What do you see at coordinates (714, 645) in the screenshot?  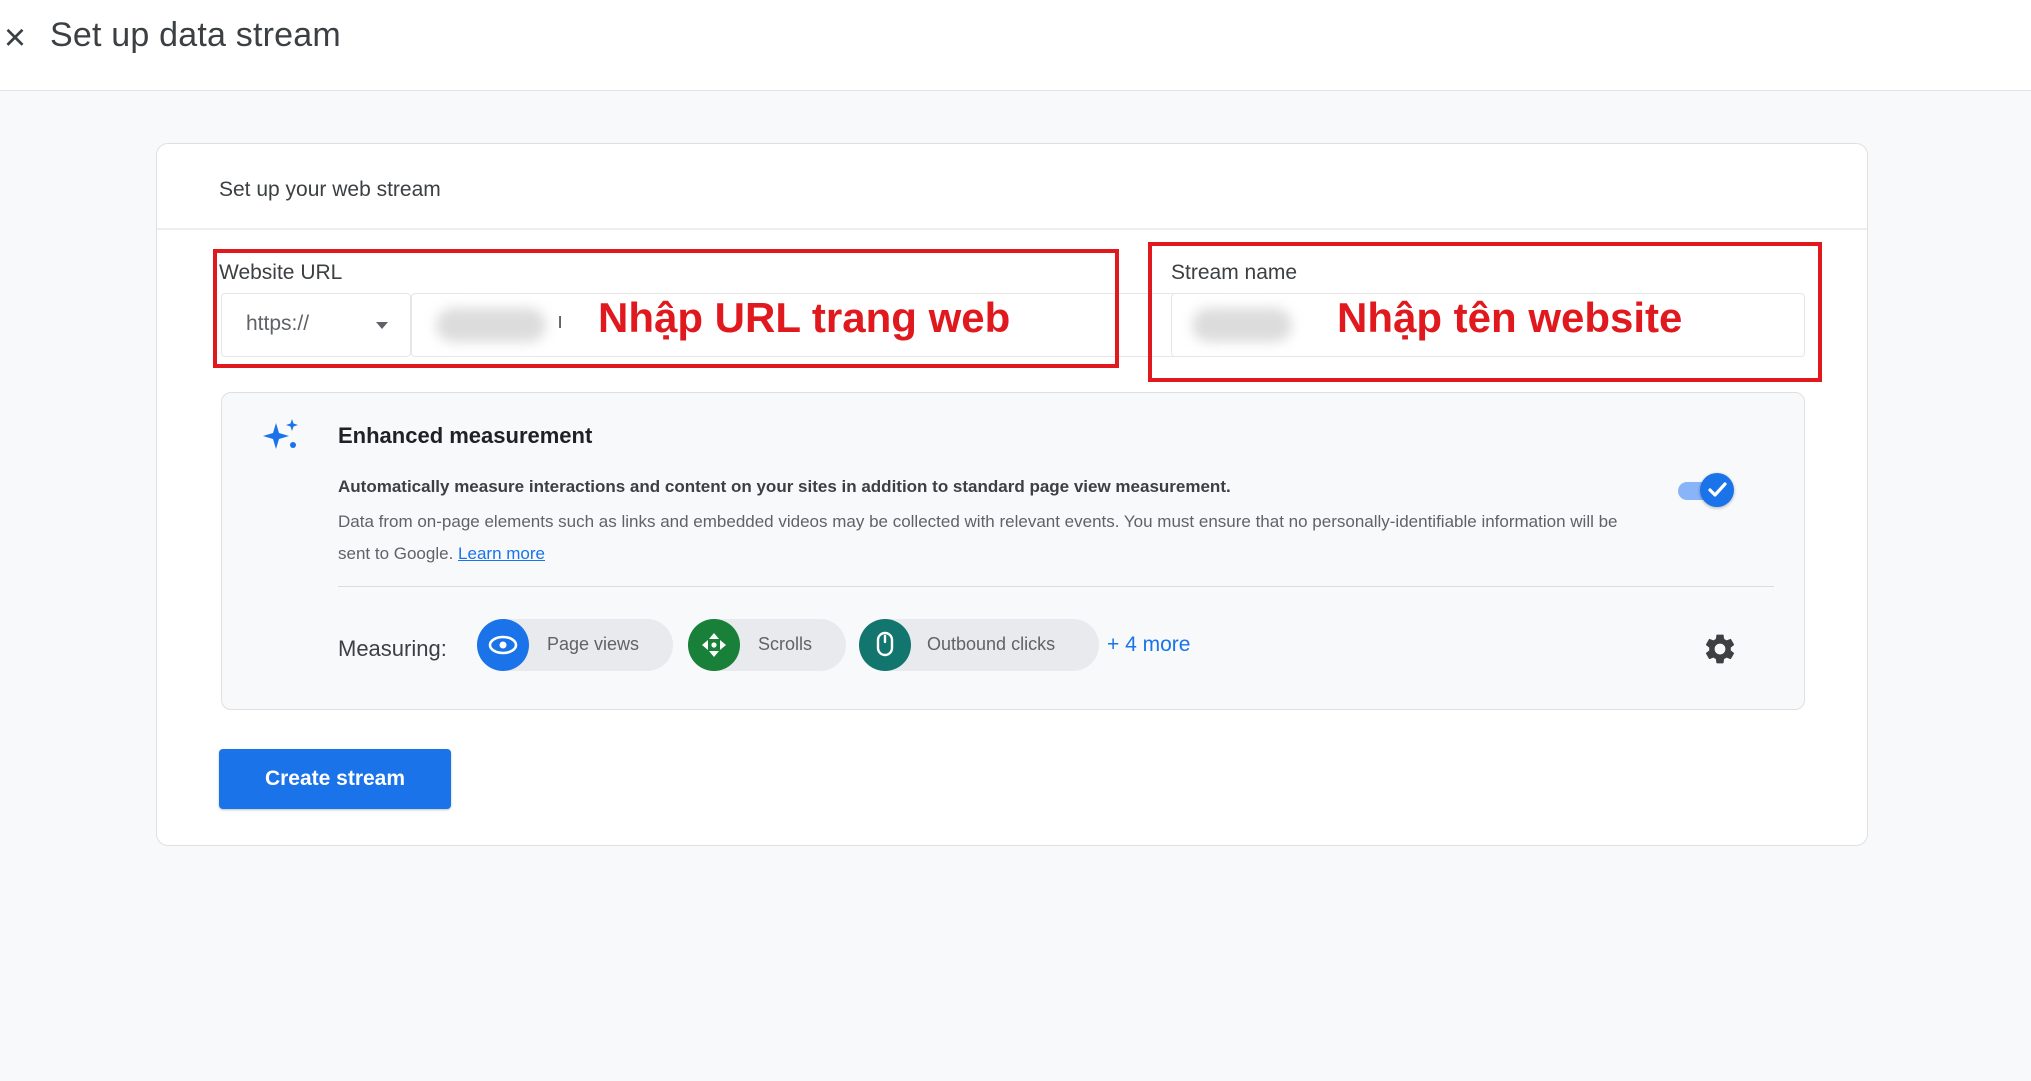 I see `scroll-icon` at bounding box center [714, 645].